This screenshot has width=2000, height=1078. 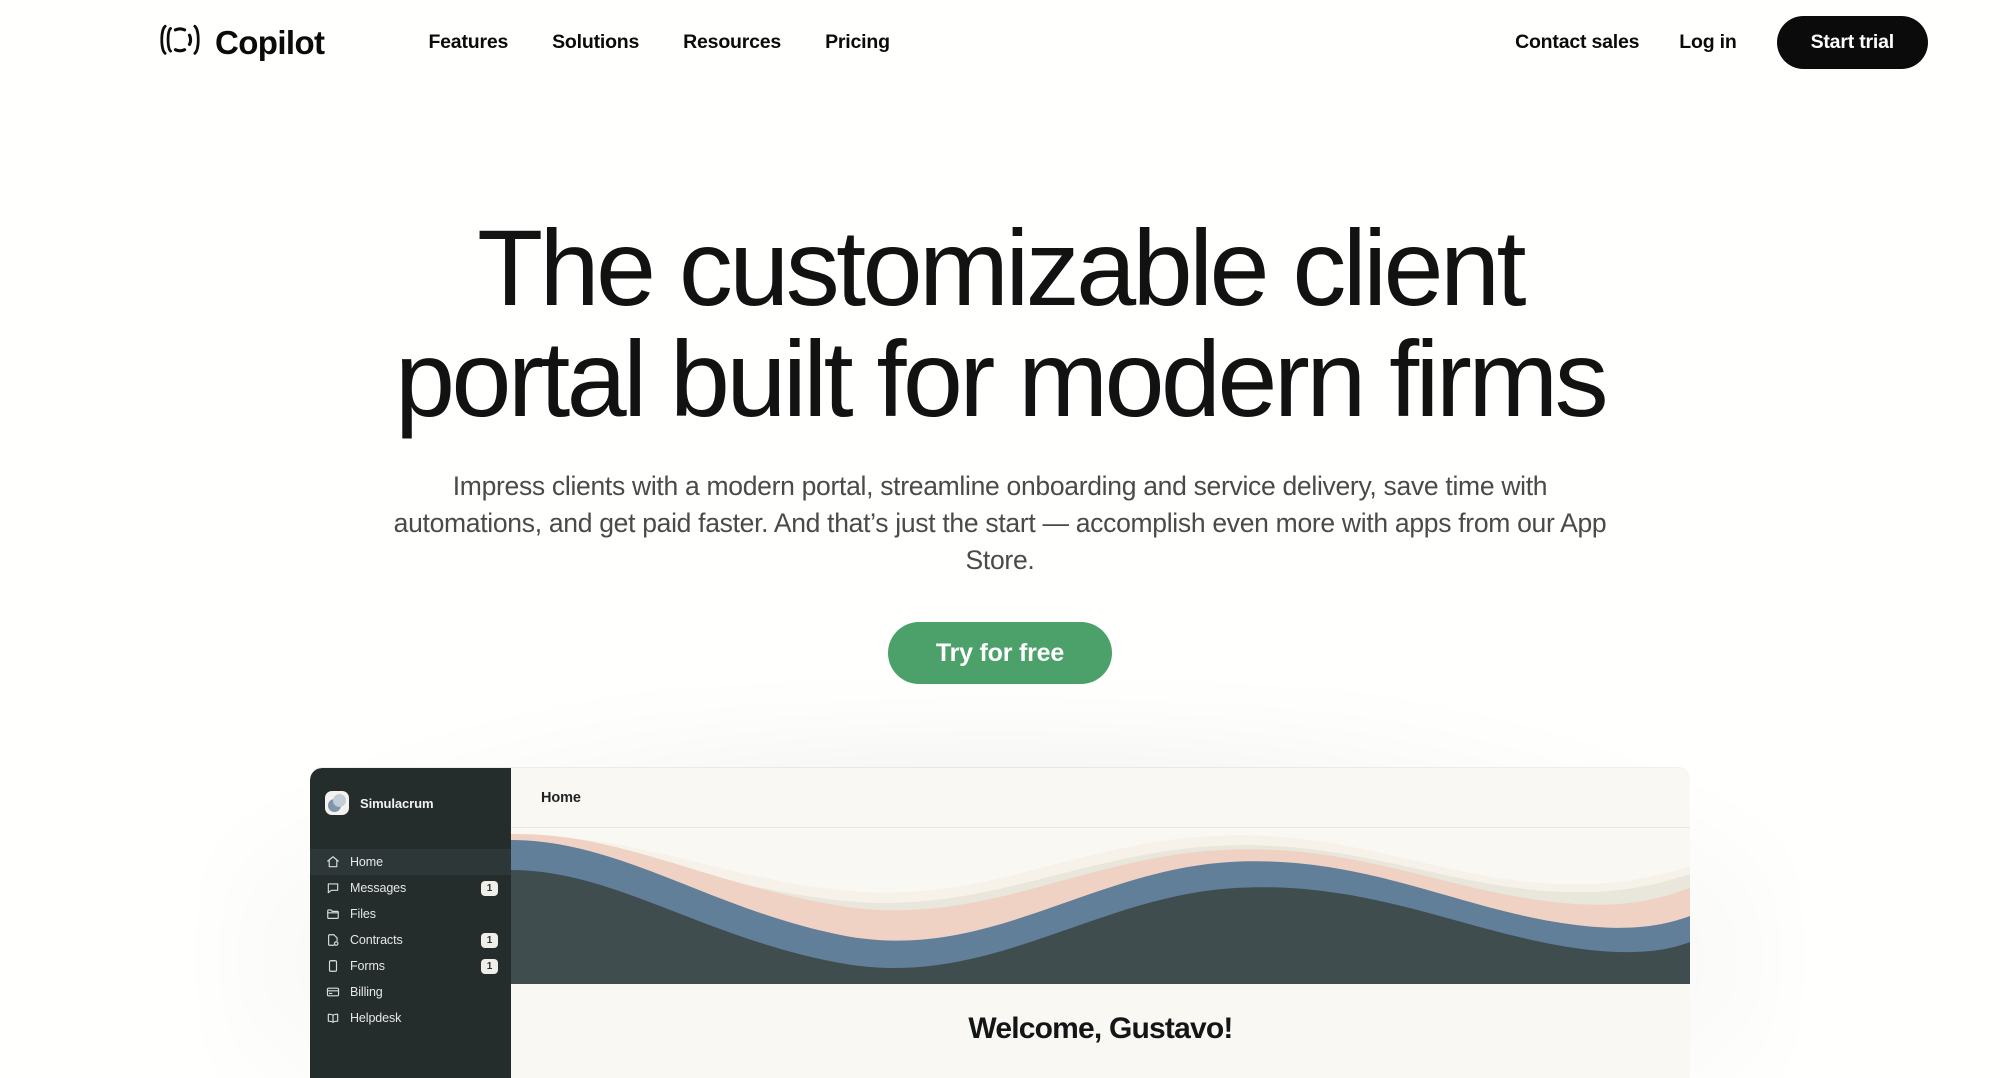 I want to click on sidebar-item-messages: Messages 1, so click(x=410, y=888).